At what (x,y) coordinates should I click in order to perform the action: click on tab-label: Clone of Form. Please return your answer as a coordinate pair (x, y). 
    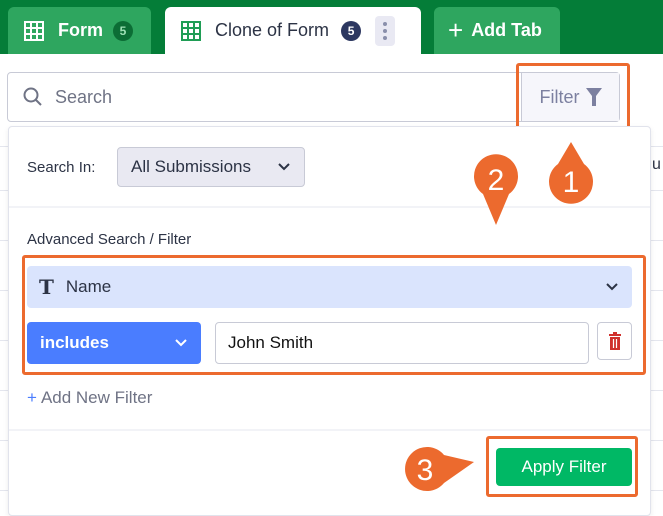
    Looking at the image, I should click on (272, 30).